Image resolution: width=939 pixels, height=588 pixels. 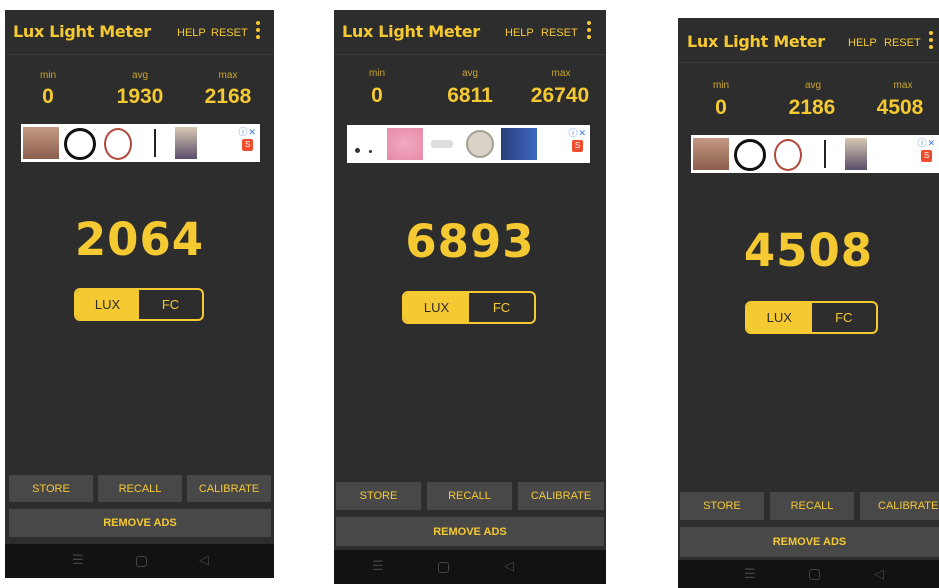 What do you see at coordinates (470, 241) in the screenshot?
I see `lux-reading: 6893` at bounding box center [470, 241].